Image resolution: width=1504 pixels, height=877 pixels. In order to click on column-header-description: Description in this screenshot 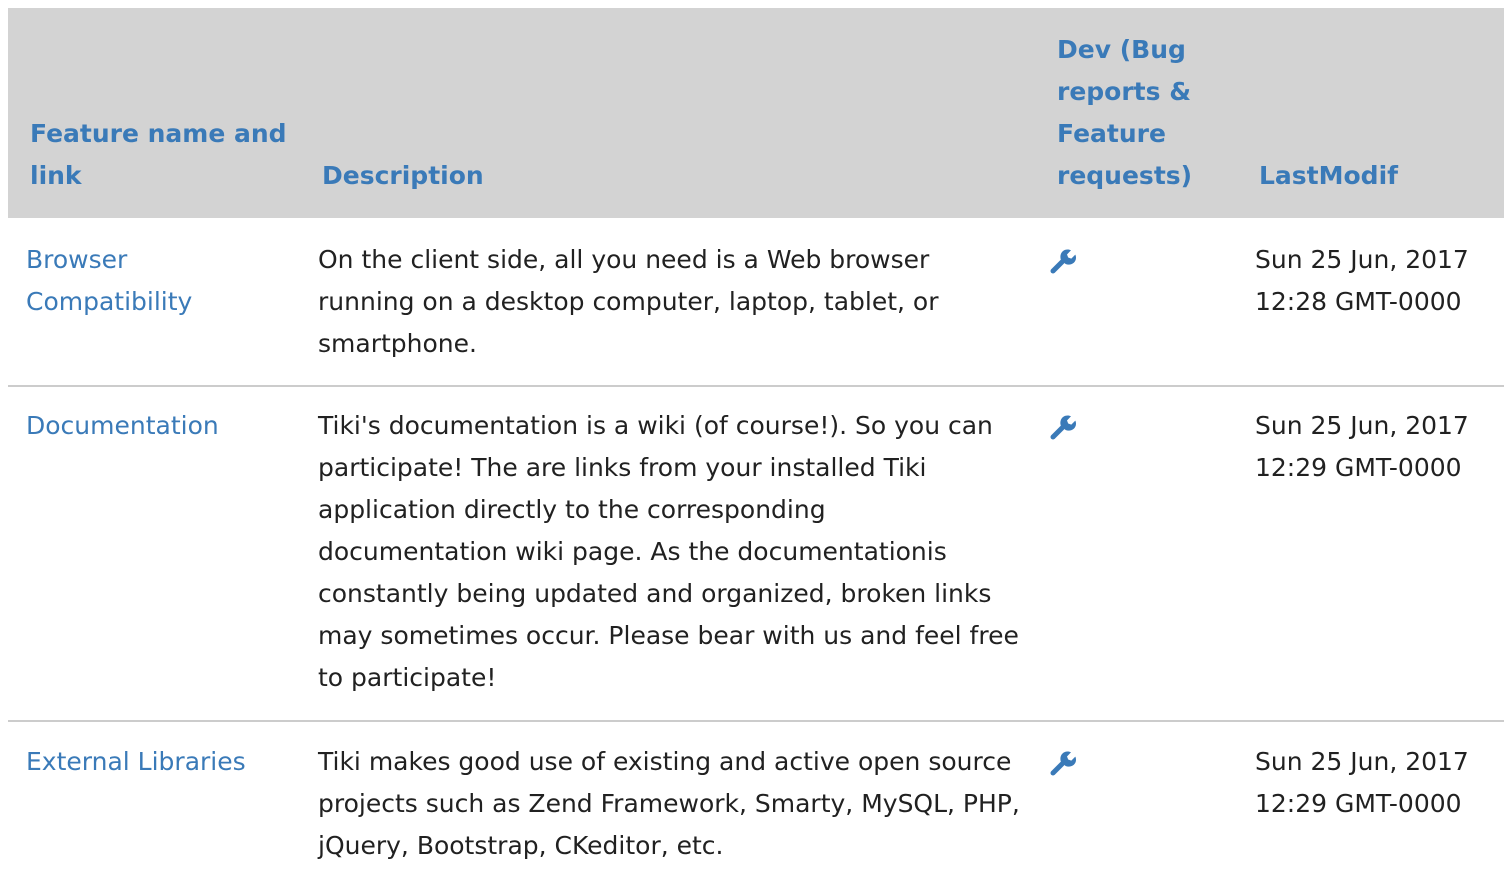, I will do `click(668, 113)`.